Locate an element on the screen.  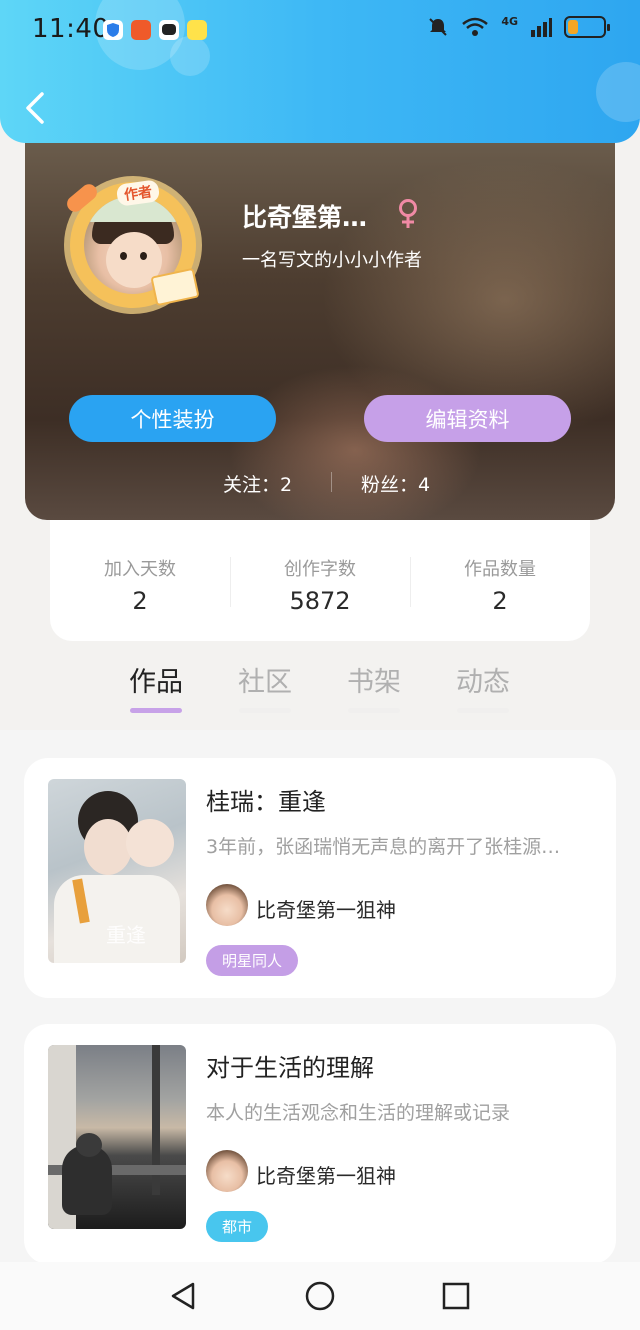
square-recents-icon is located at coordinates (456, 1296).